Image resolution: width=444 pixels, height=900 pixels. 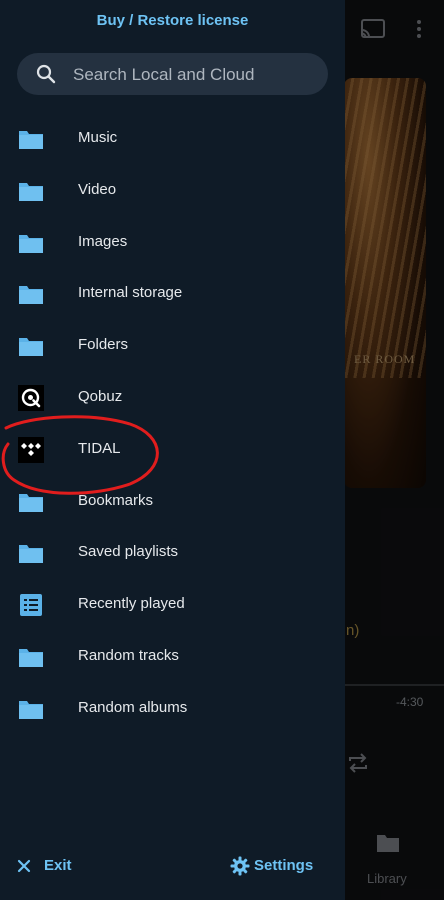 What do you see at coordinates (130, 293) in the screenshot?
I see `drawer-item-label: Internal storage` at bounding box center [130, 293].